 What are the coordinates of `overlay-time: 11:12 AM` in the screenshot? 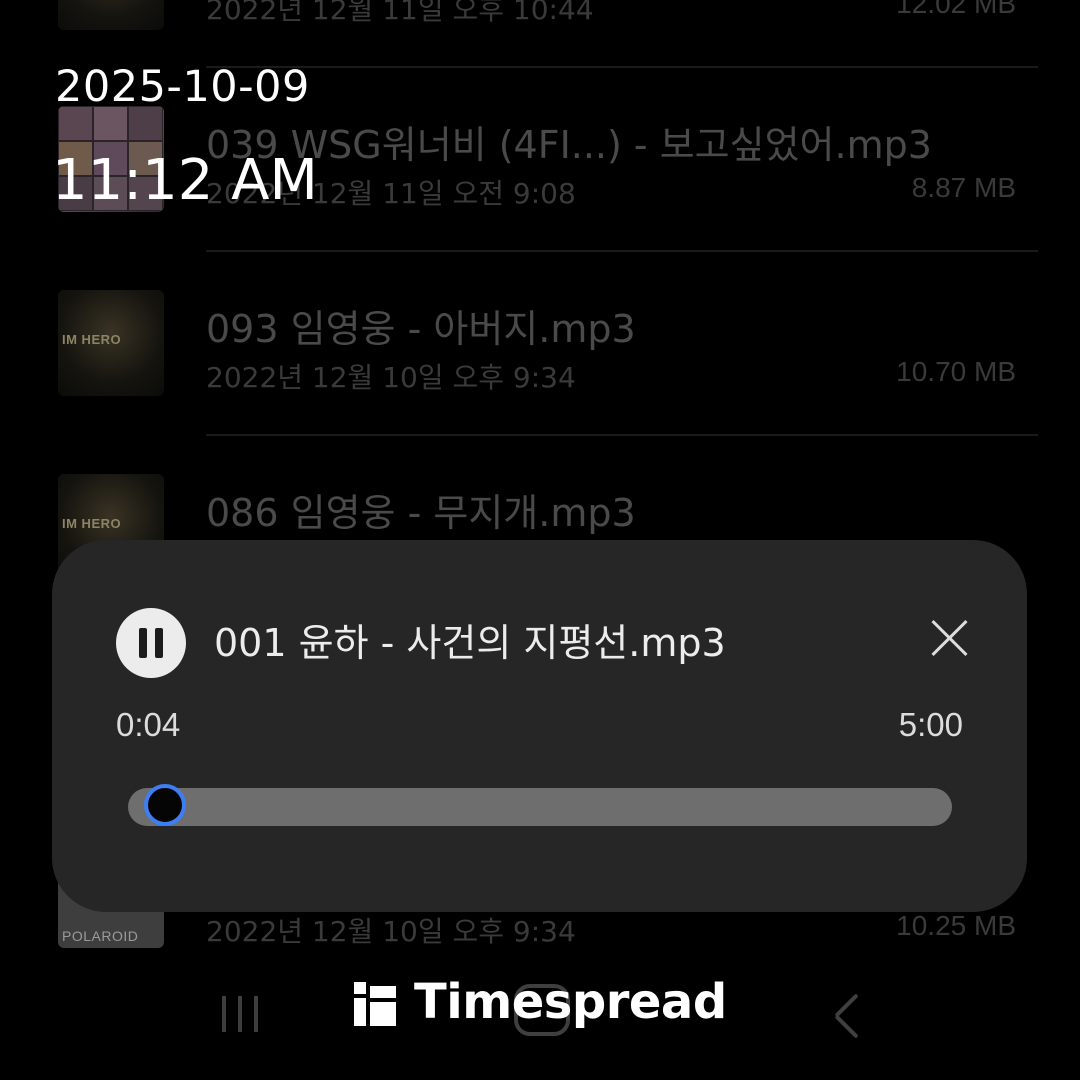 It's located at (185, 180).